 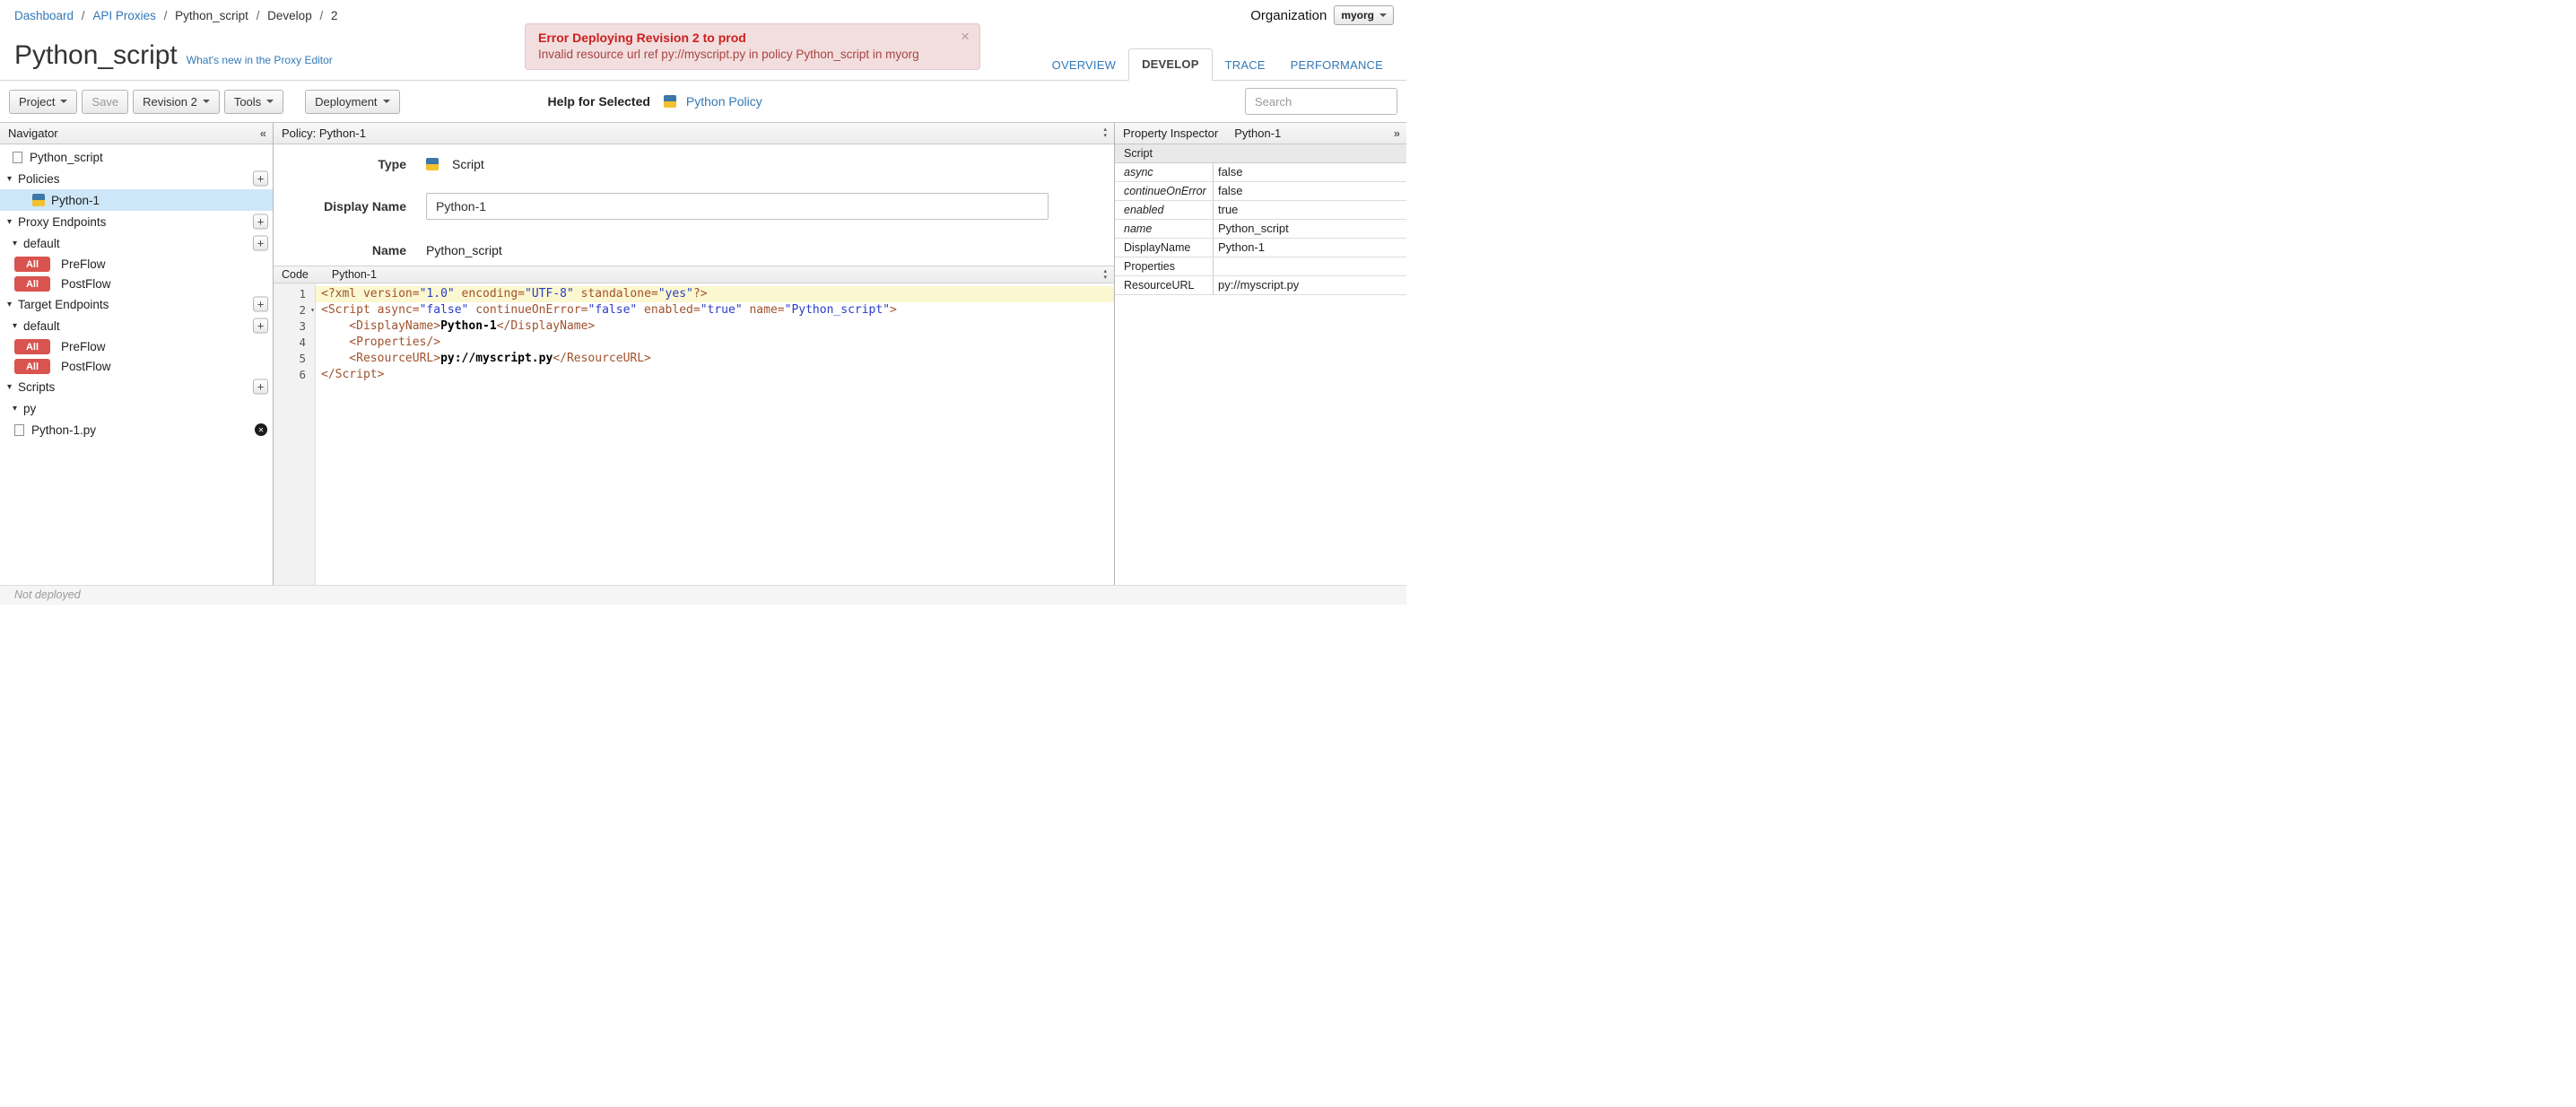 What do you see at coordinates (37, 101) in the screenshot?
I see `project-button-label: Project` at bounding box center [37, 101].